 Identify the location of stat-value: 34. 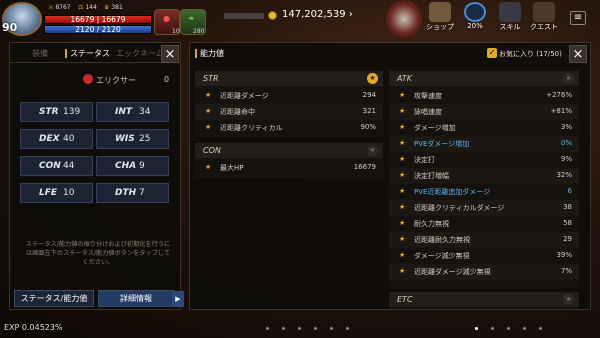
(145, 112).